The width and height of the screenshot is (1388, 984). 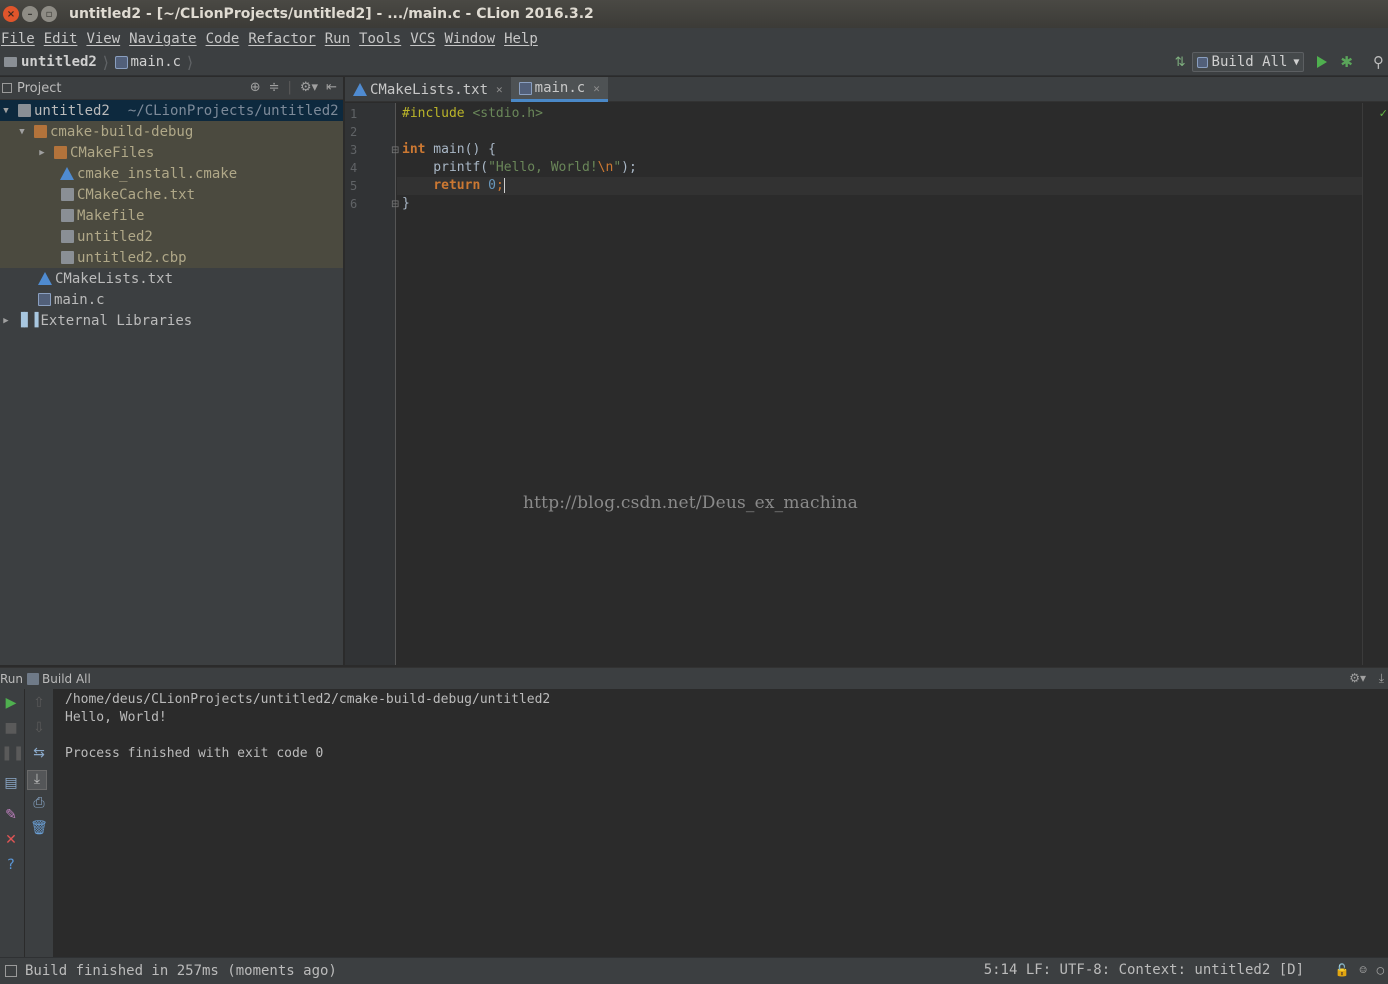 I want to click on search-icon: ⚲, so click(x=1378, y=62).